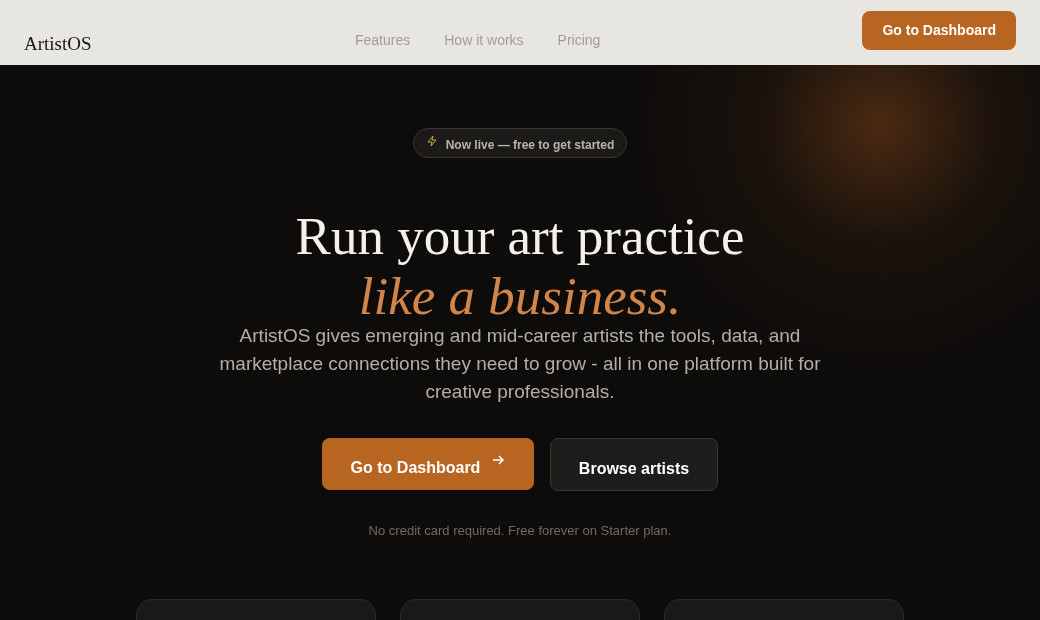  Describe the element at coordinates (520, 531) in the screenshot. I see `hero-note: No credit card required. Free forever on Starter plan.` at that location.